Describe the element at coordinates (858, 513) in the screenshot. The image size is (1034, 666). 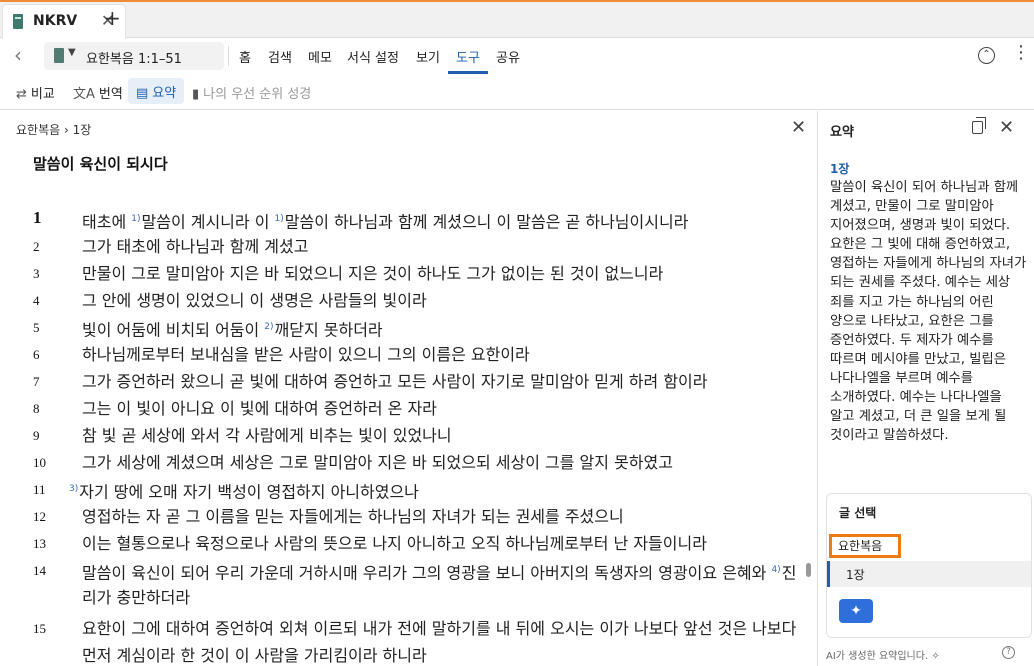
I see `text-select-title: 글 선택` at that location.